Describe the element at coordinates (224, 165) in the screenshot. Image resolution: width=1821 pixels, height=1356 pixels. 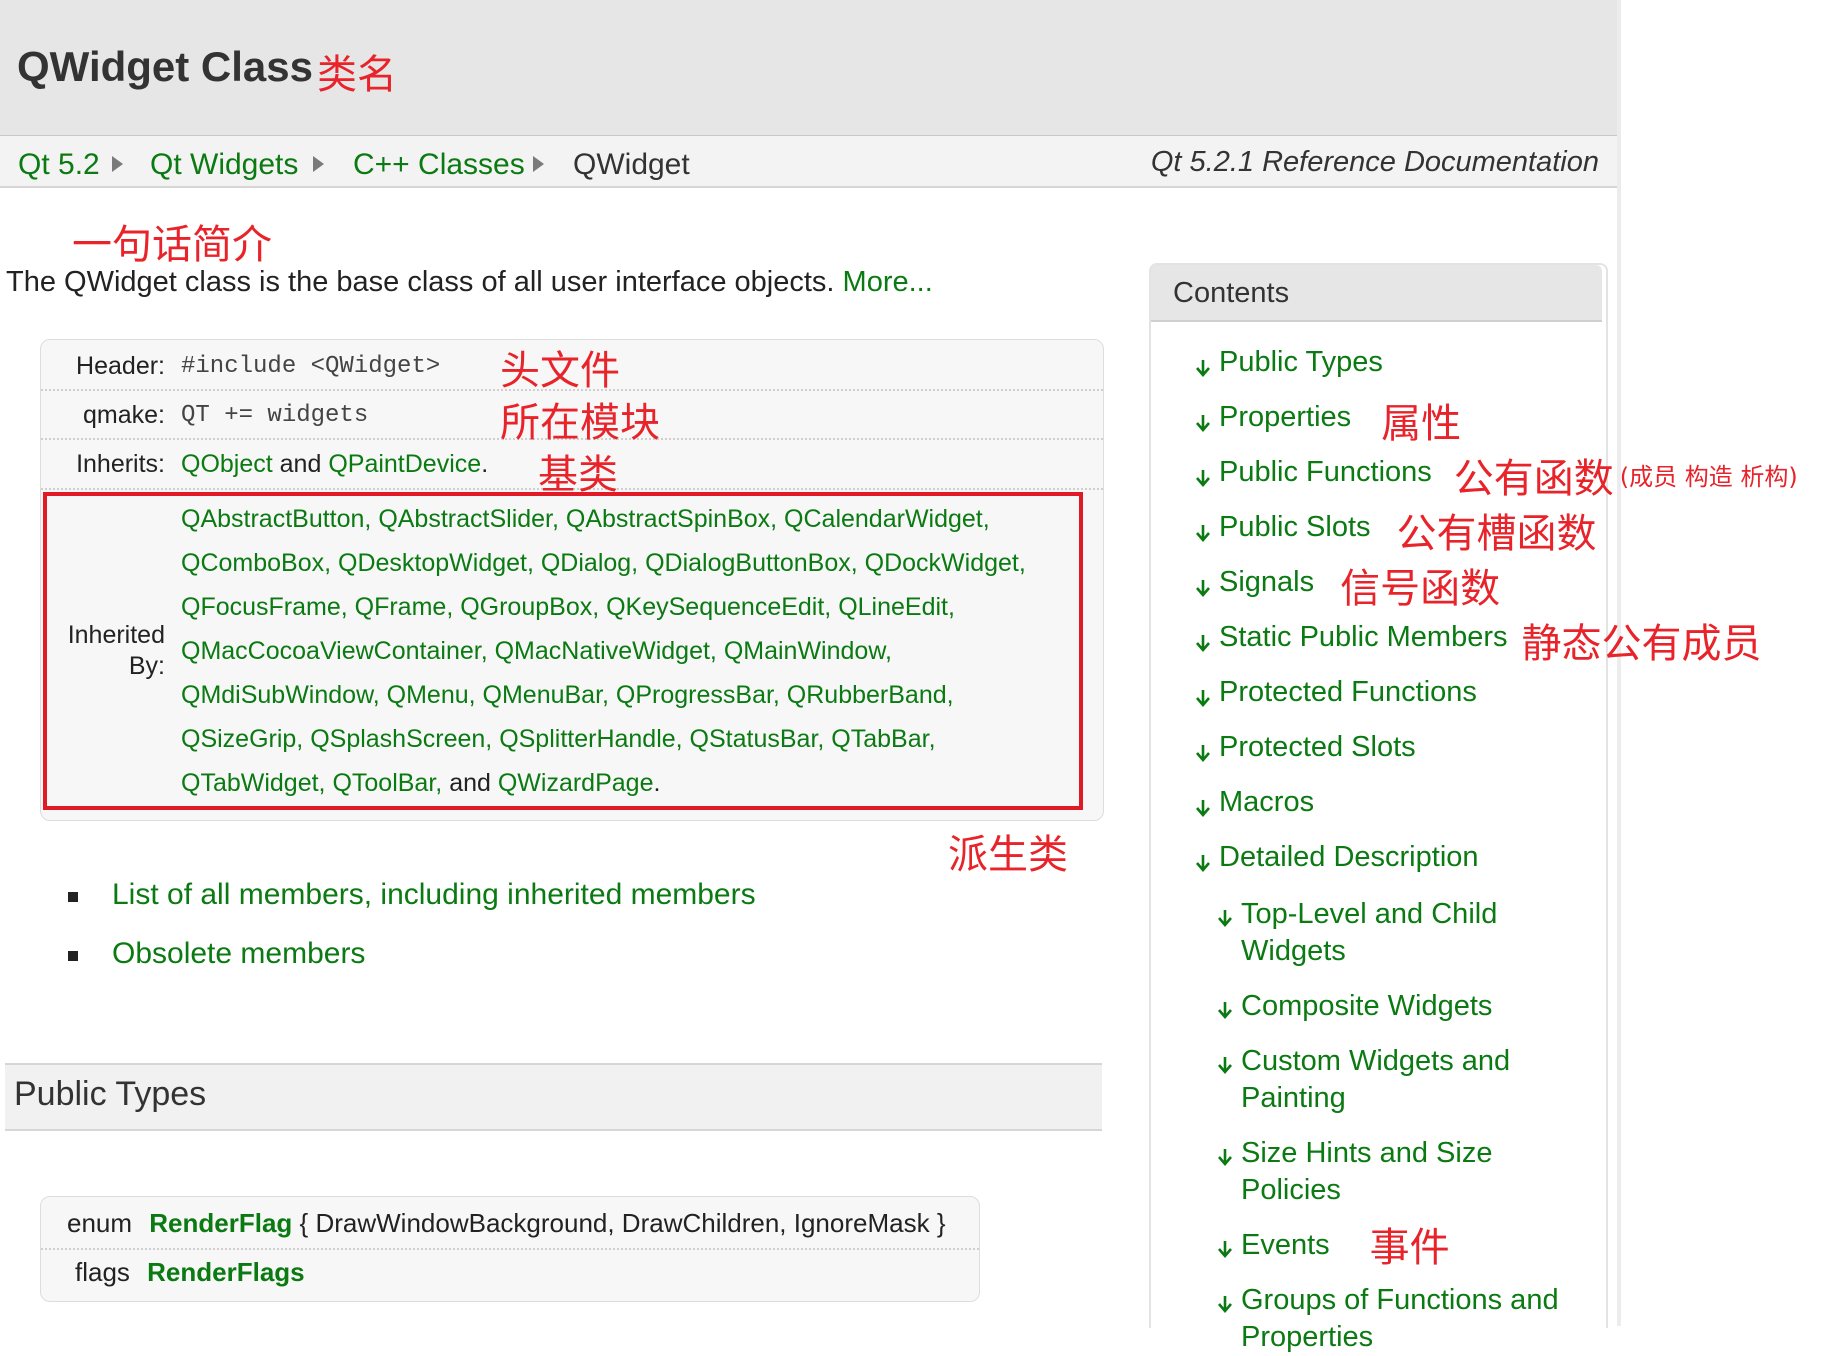
I see `breadcrumb-item-qt-widgets: Qt Widgets` at that location.